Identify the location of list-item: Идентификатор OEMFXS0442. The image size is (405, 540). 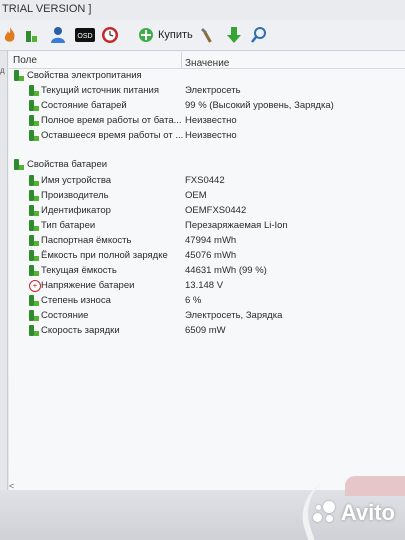
(207, 211).